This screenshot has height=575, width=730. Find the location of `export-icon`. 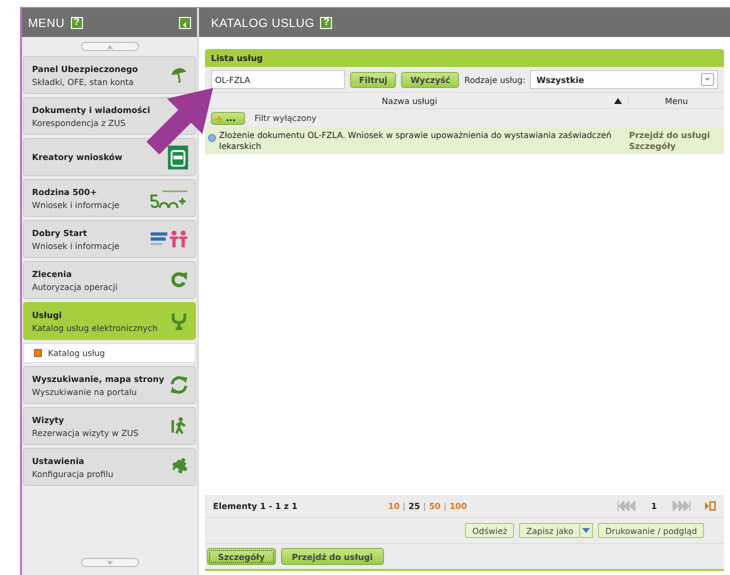

export-icon is located at coordinates (710, 506).